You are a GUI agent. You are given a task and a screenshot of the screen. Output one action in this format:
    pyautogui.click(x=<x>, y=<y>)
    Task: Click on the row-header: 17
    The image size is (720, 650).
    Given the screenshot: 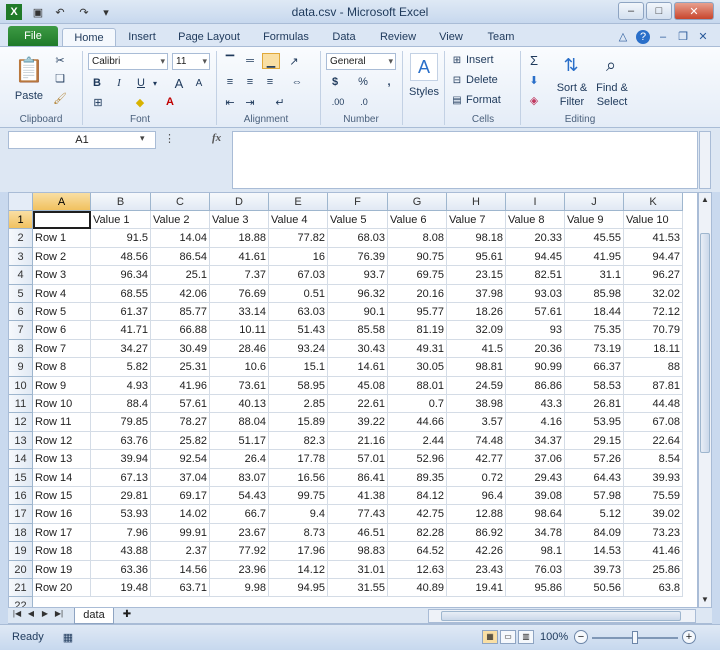 What is the action you would take?
    pyautogui.click(x=21, y=514)
    